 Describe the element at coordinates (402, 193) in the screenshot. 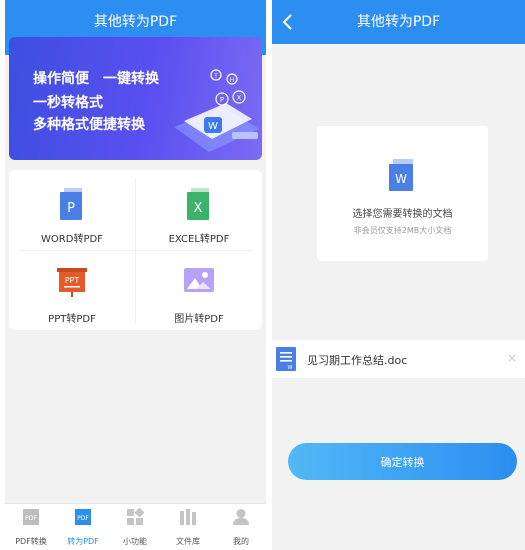

I see `select-document-card: W 选择您需要转换的文档 非会员仅支持2MB大小文档` at that location.